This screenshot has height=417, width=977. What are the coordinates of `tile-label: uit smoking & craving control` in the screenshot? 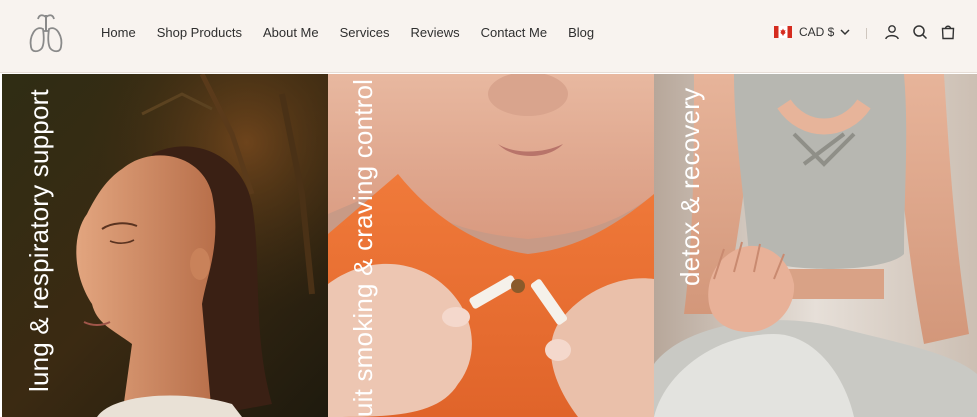 It's located at (363, 247).